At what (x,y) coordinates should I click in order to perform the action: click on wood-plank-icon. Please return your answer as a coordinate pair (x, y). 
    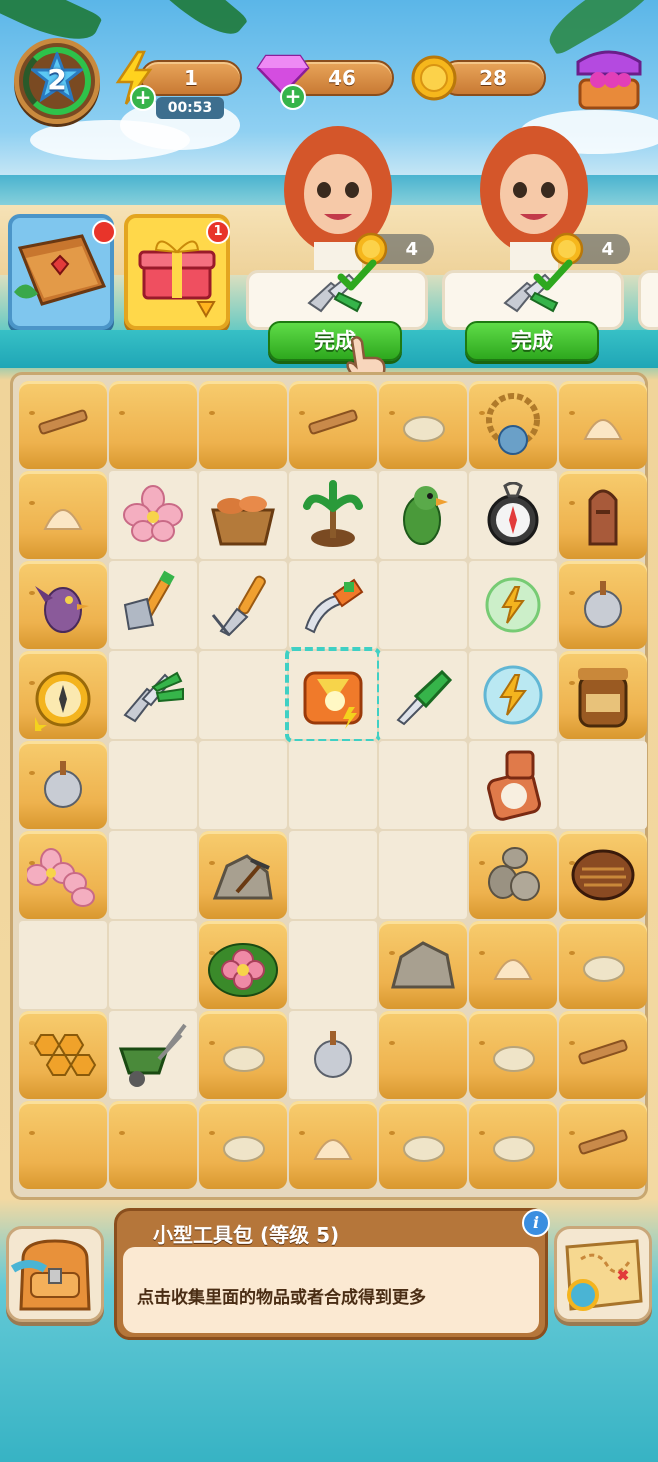
    Looking at the image, I should click on (603, 1145).